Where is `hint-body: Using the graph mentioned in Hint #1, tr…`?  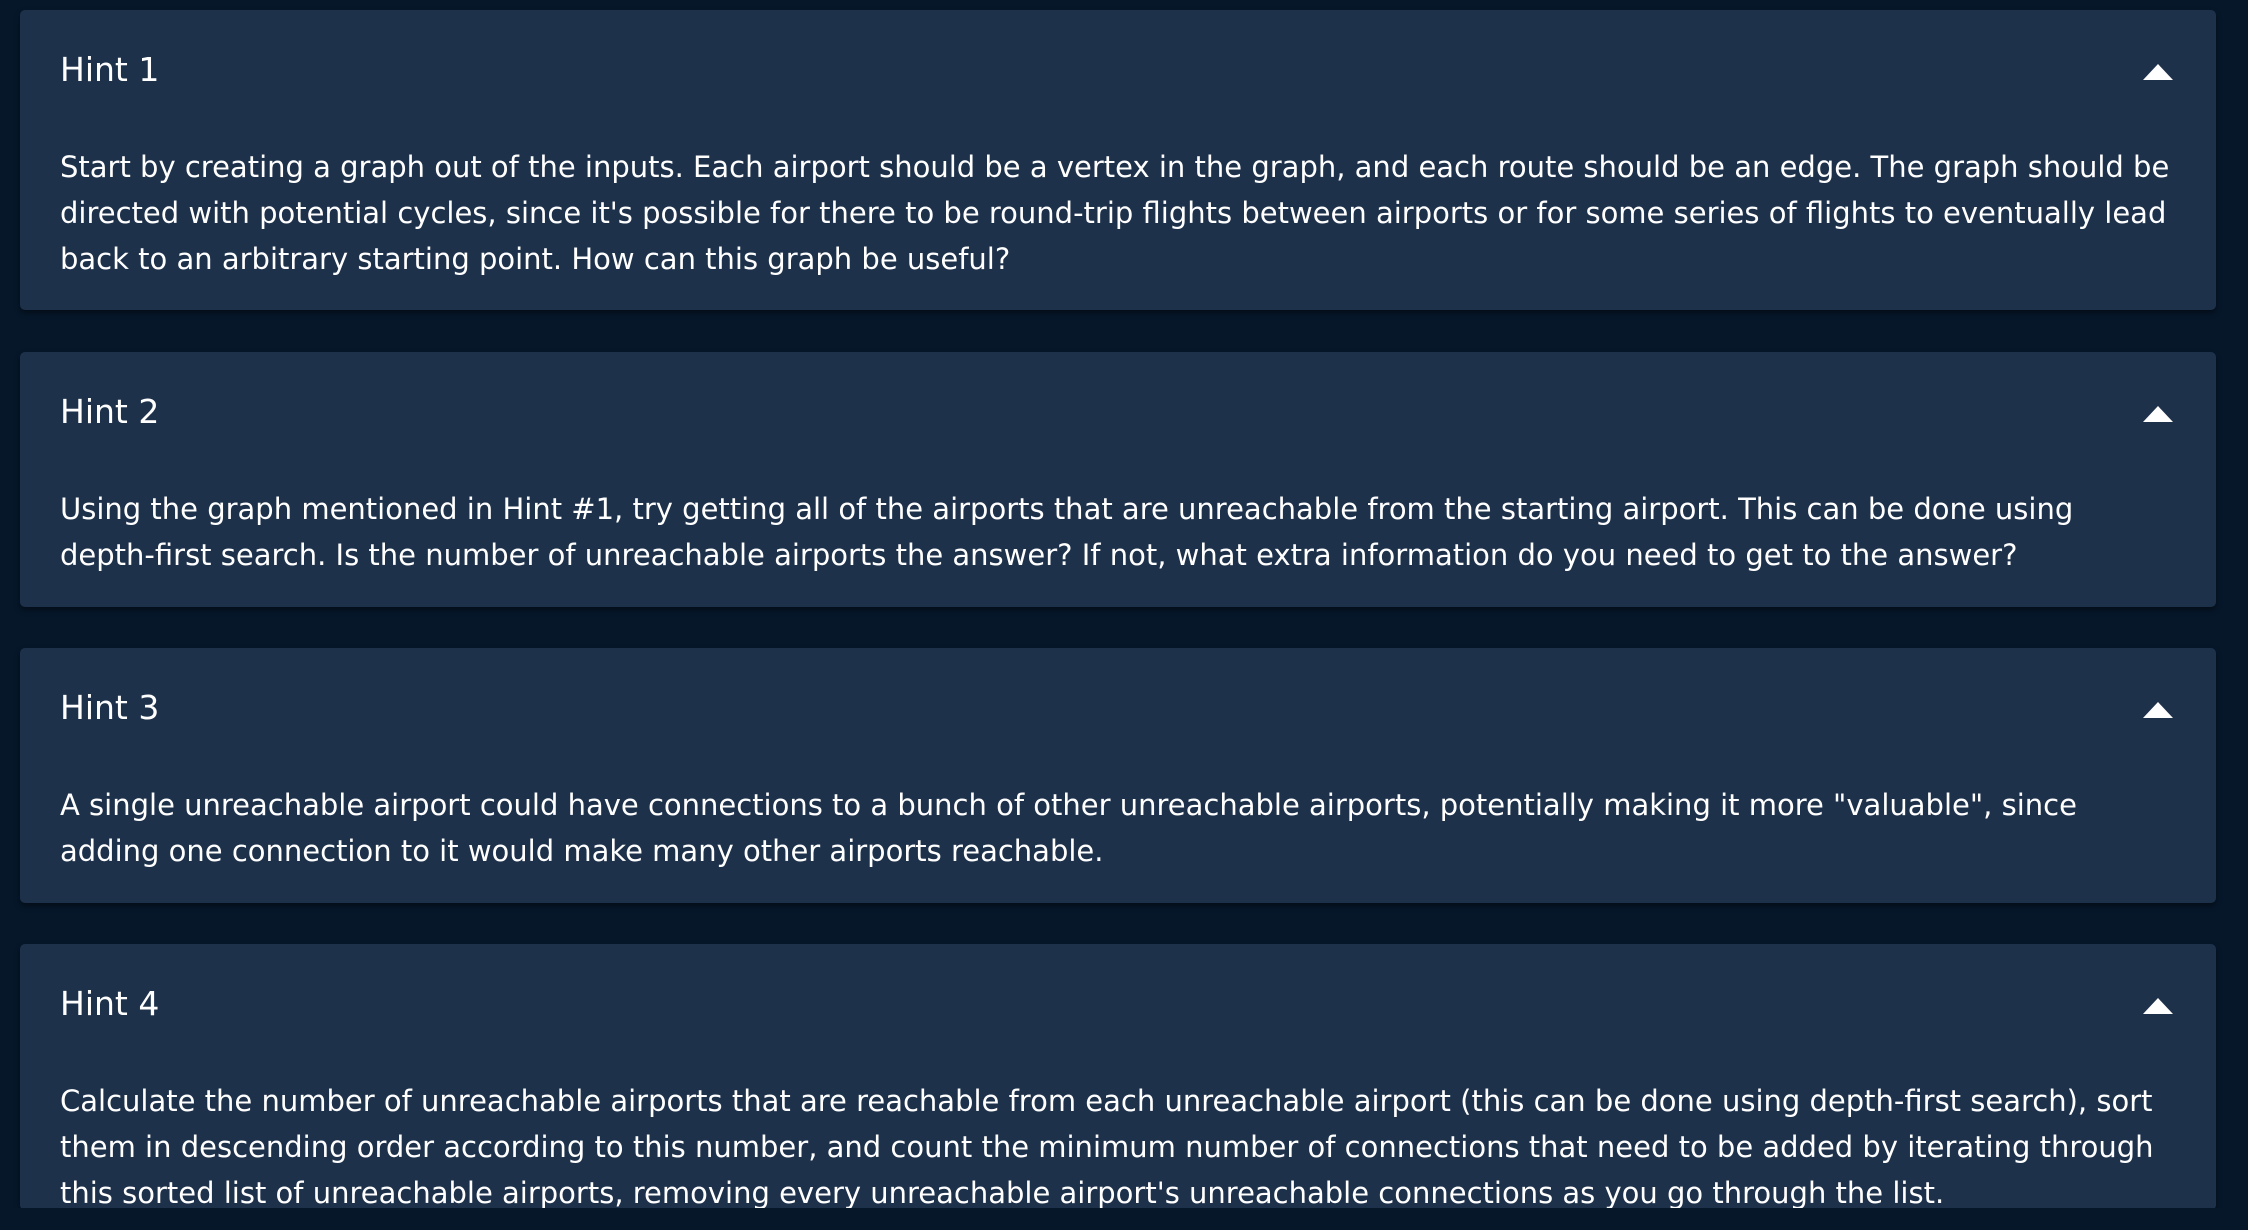
hint-body: Using the graph mentioned in Hint #1, tr… is located at coordinates (1067, 532).